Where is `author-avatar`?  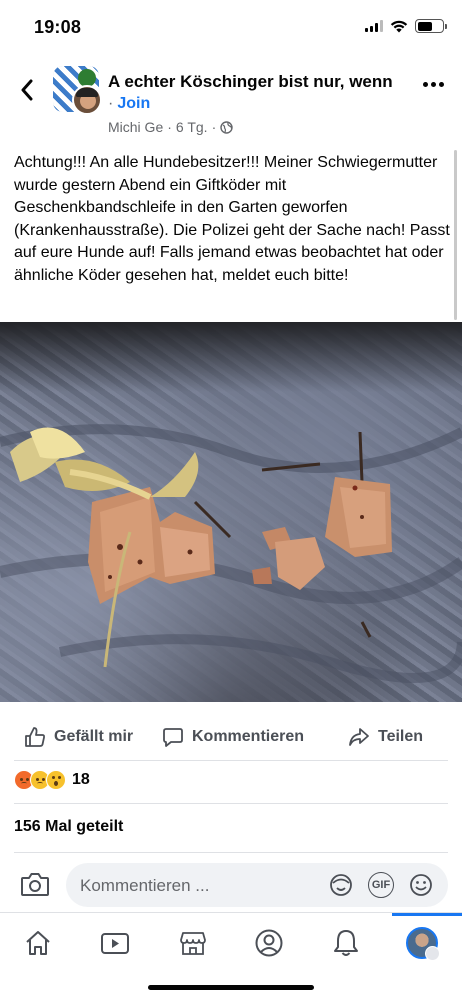
author-avatar is located at coordinates (87, 100).